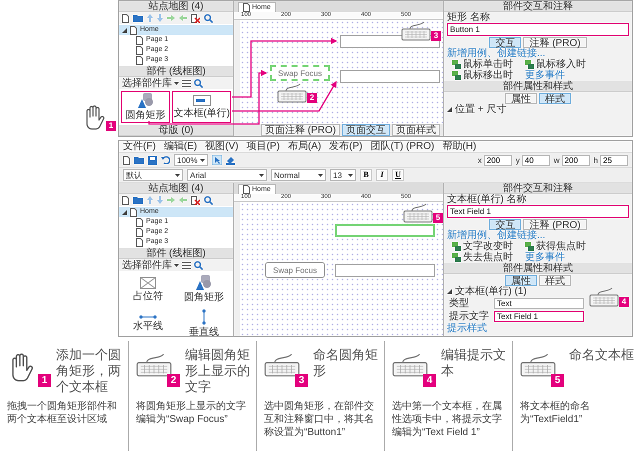  I want to click on menu-item: 帮助(H), so click(459, 146).